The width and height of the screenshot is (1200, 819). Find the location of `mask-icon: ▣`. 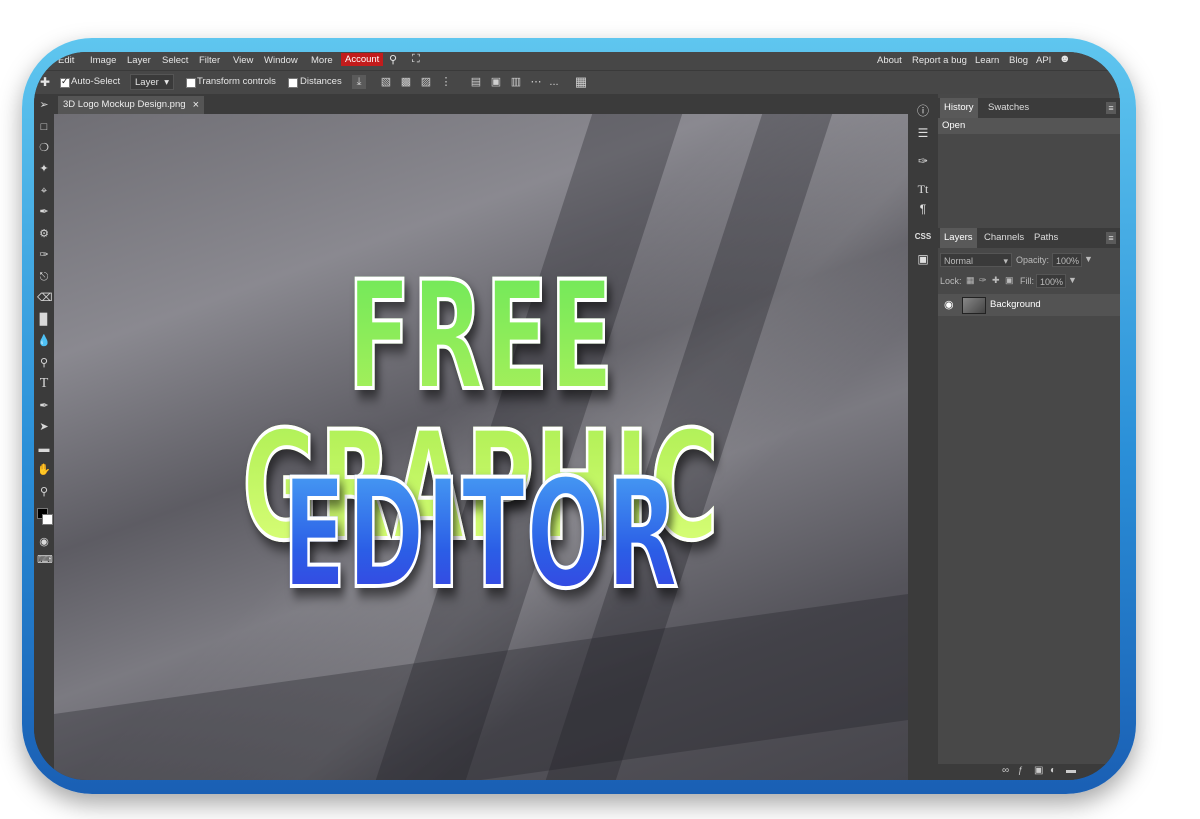

mask-icon: ▣ is located at coordinates (1038, 770).